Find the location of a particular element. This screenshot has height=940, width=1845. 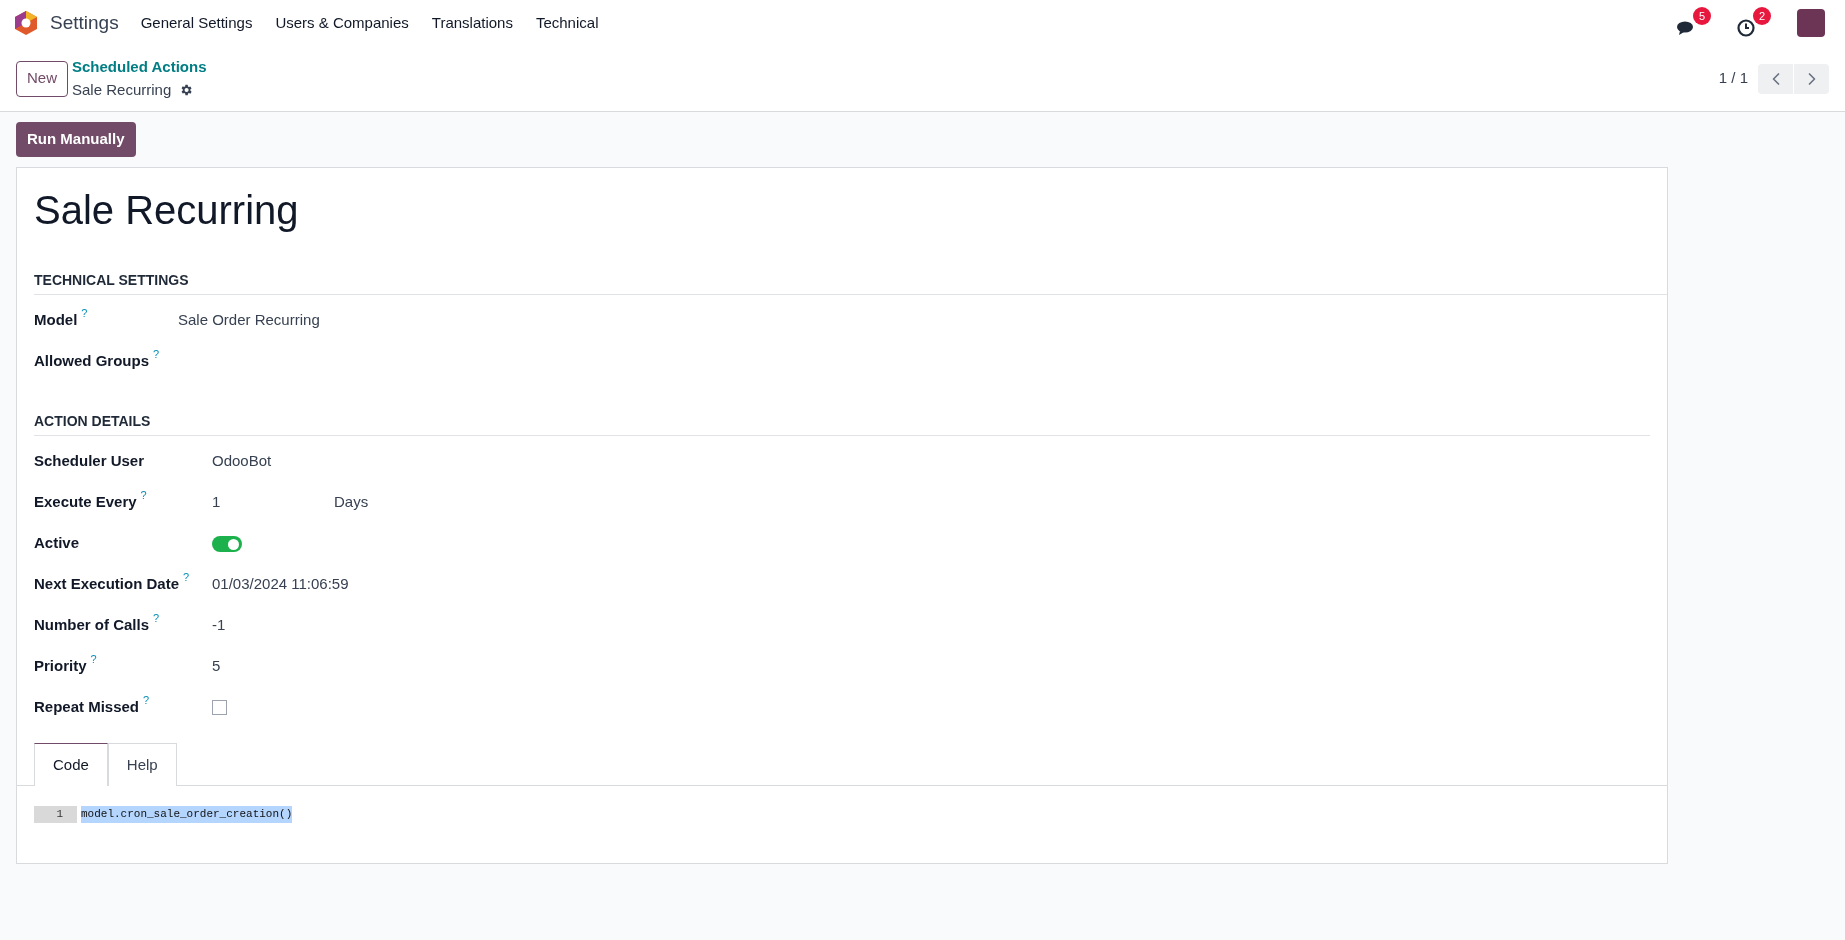

breadcrumb-current: Sale Recurring is located at coordinates (122, 89).